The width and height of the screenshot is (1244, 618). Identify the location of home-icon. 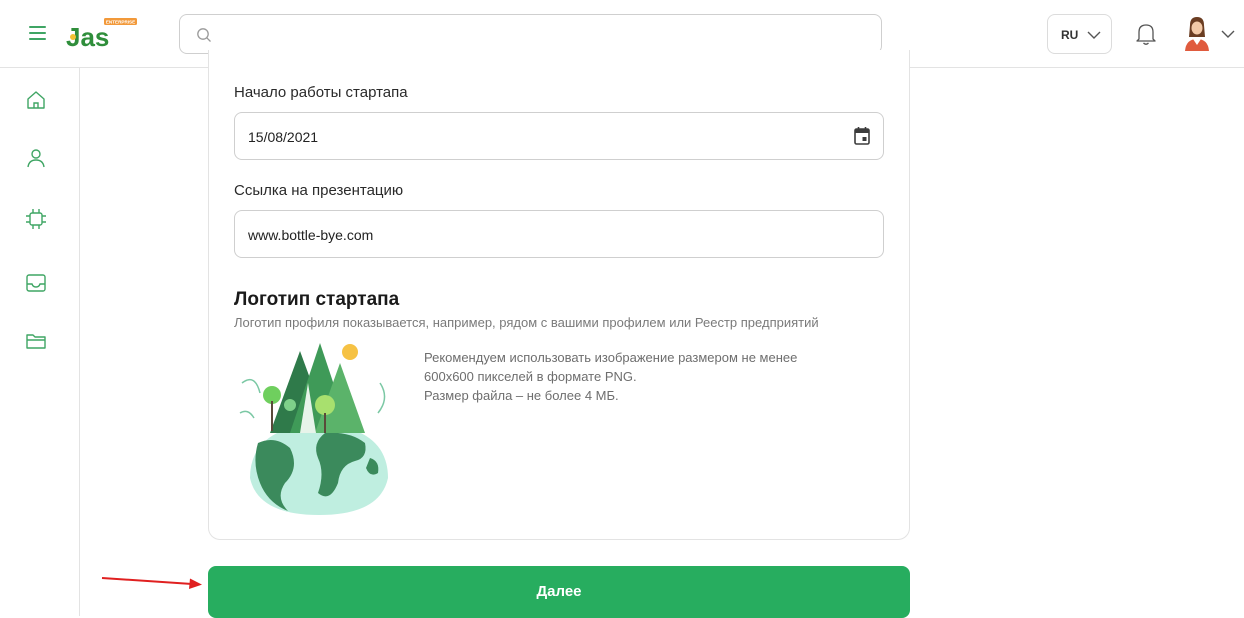
(36, 100).